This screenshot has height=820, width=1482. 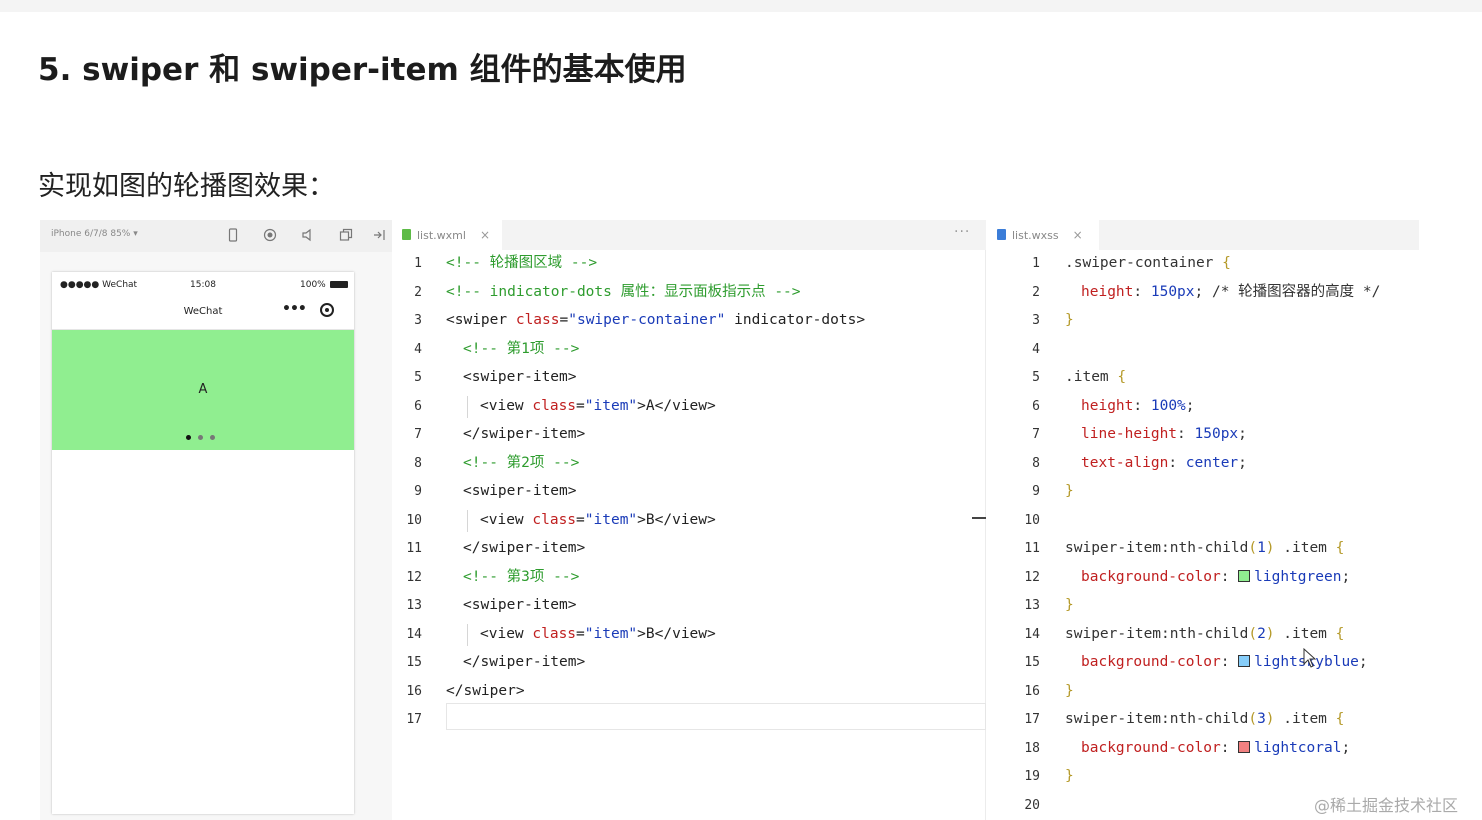 What do you see at coordinates (1102, 406) in the screenshot?
I see `code-line: 6 height: 100%;` at bounding box center [1102, 406].